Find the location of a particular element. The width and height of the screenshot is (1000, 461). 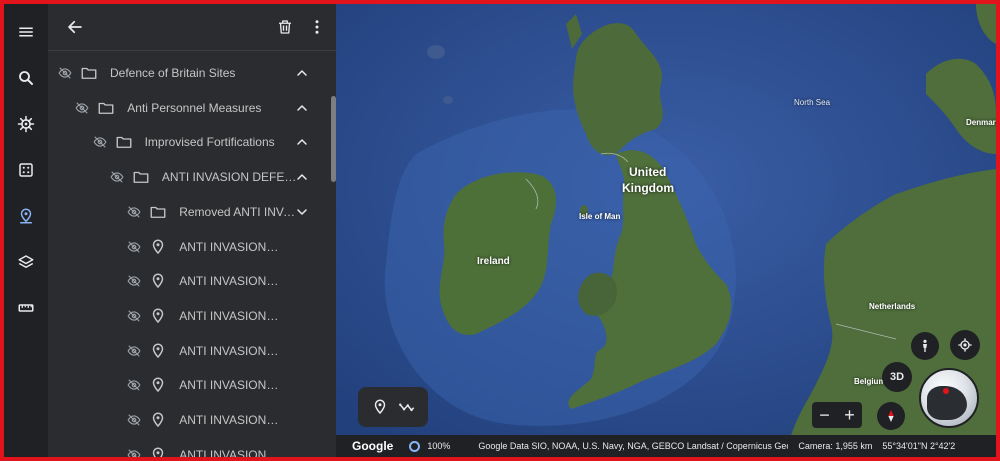

tree-folder-row: Defence of Britain Sites is located at coordinates (188, 73).